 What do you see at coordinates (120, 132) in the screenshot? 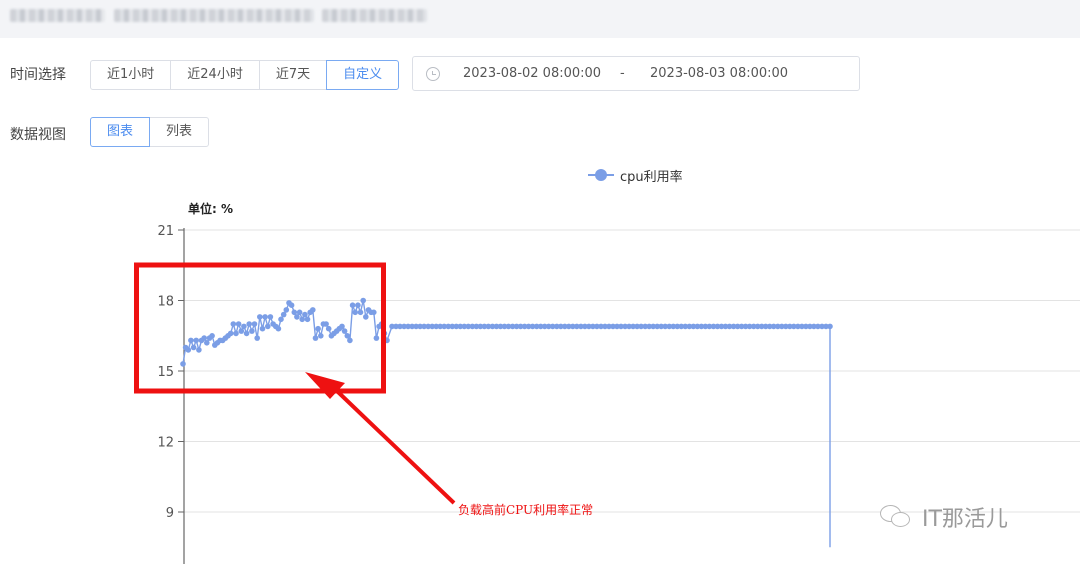
I see `view-option-chart: 图表` at bounding box center [120, 132].